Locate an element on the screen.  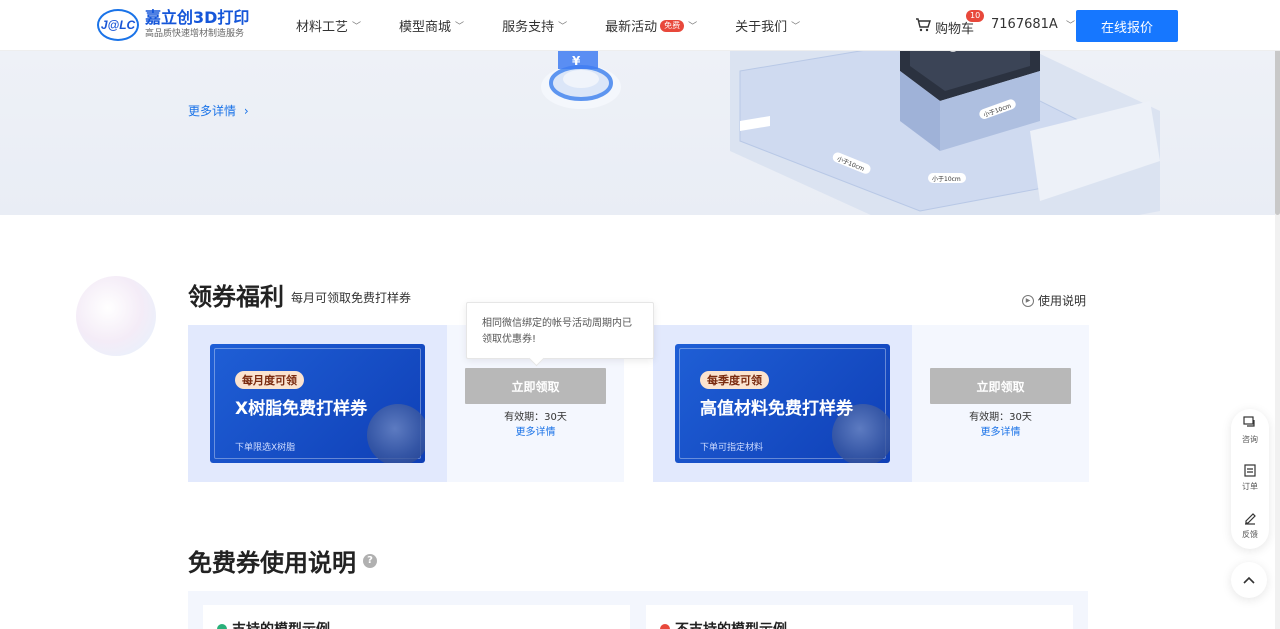
cart-button: 购物车 10 is located at coordinates (950, 23).